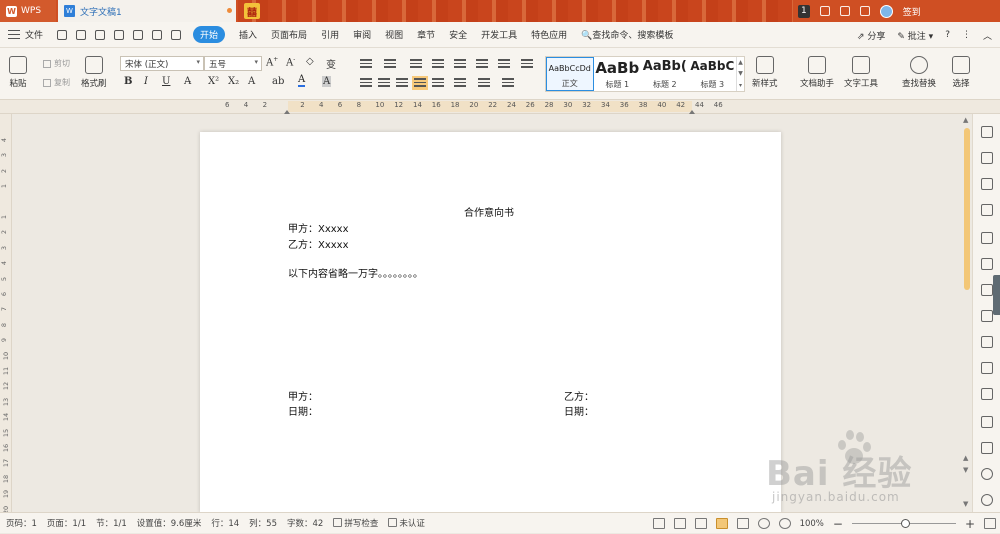  Describe the element at coordinates (366, 64) in the screenshot. I see `bullets-icon` at that location.